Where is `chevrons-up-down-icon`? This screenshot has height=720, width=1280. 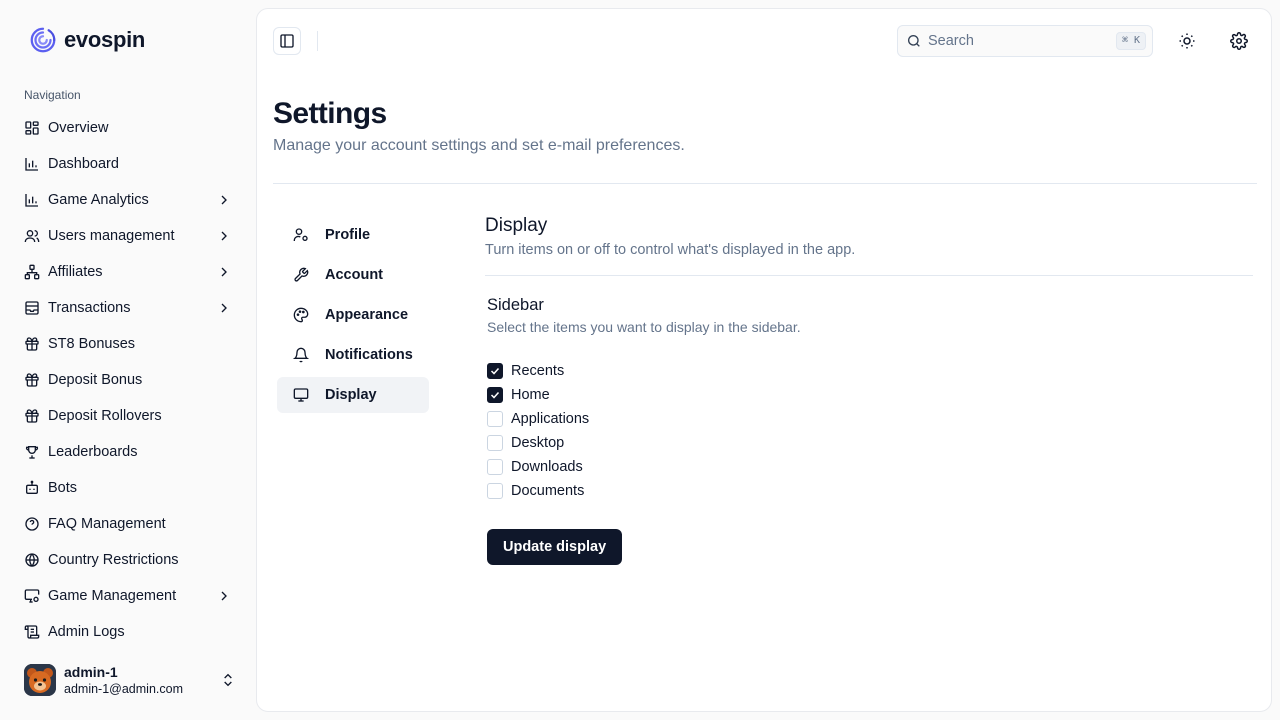 chevrons-up-down-icon is located at coordinates (228, 680).